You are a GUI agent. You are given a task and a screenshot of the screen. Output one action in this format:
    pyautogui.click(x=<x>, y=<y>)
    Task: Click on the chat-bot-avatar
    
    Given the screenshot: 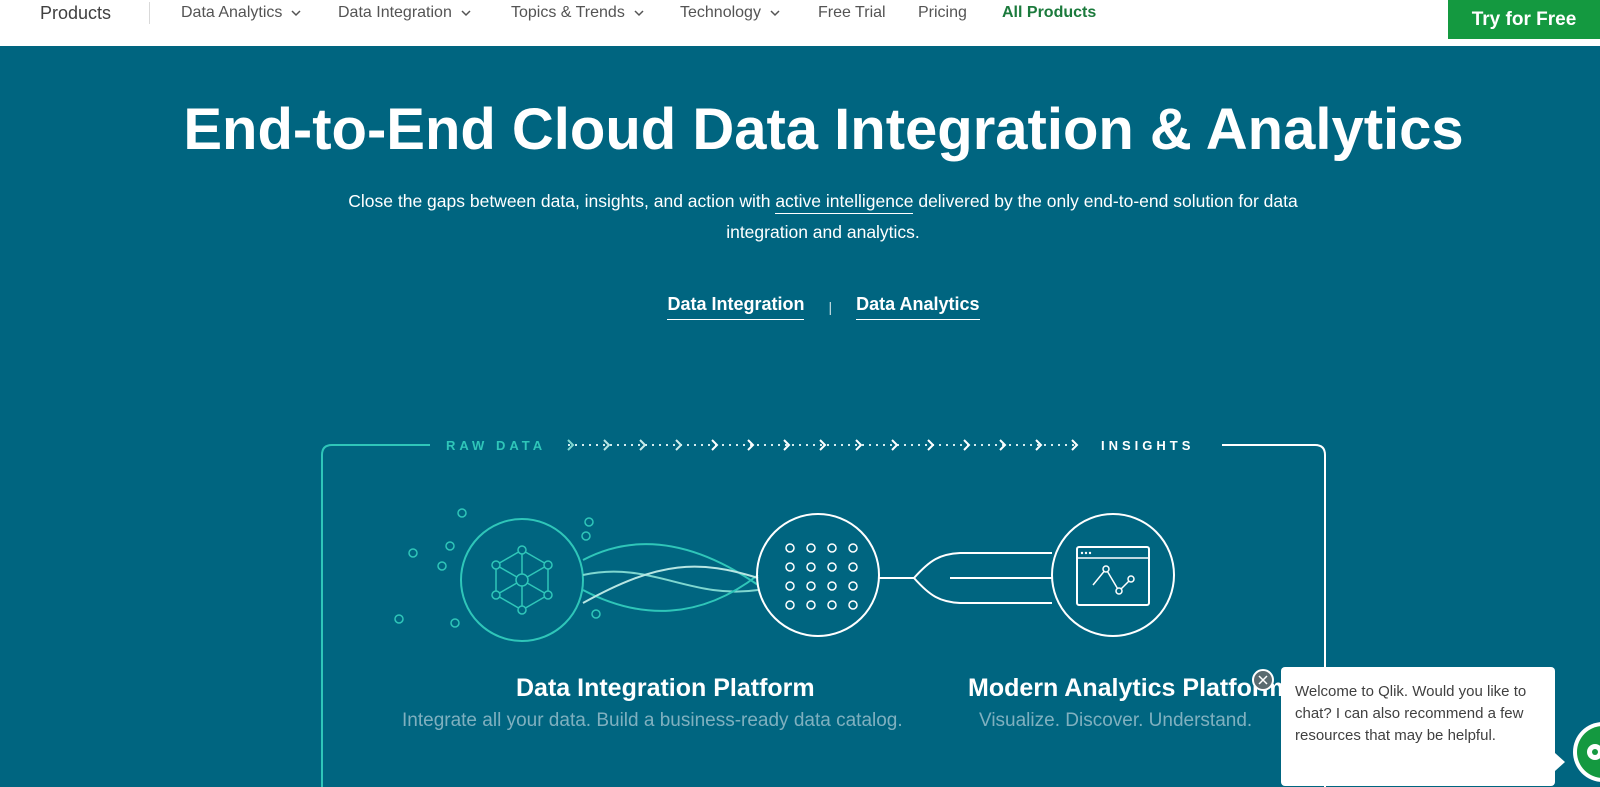 What is the action you would take?
    pyautogui.click(x=1586, y=752)
    